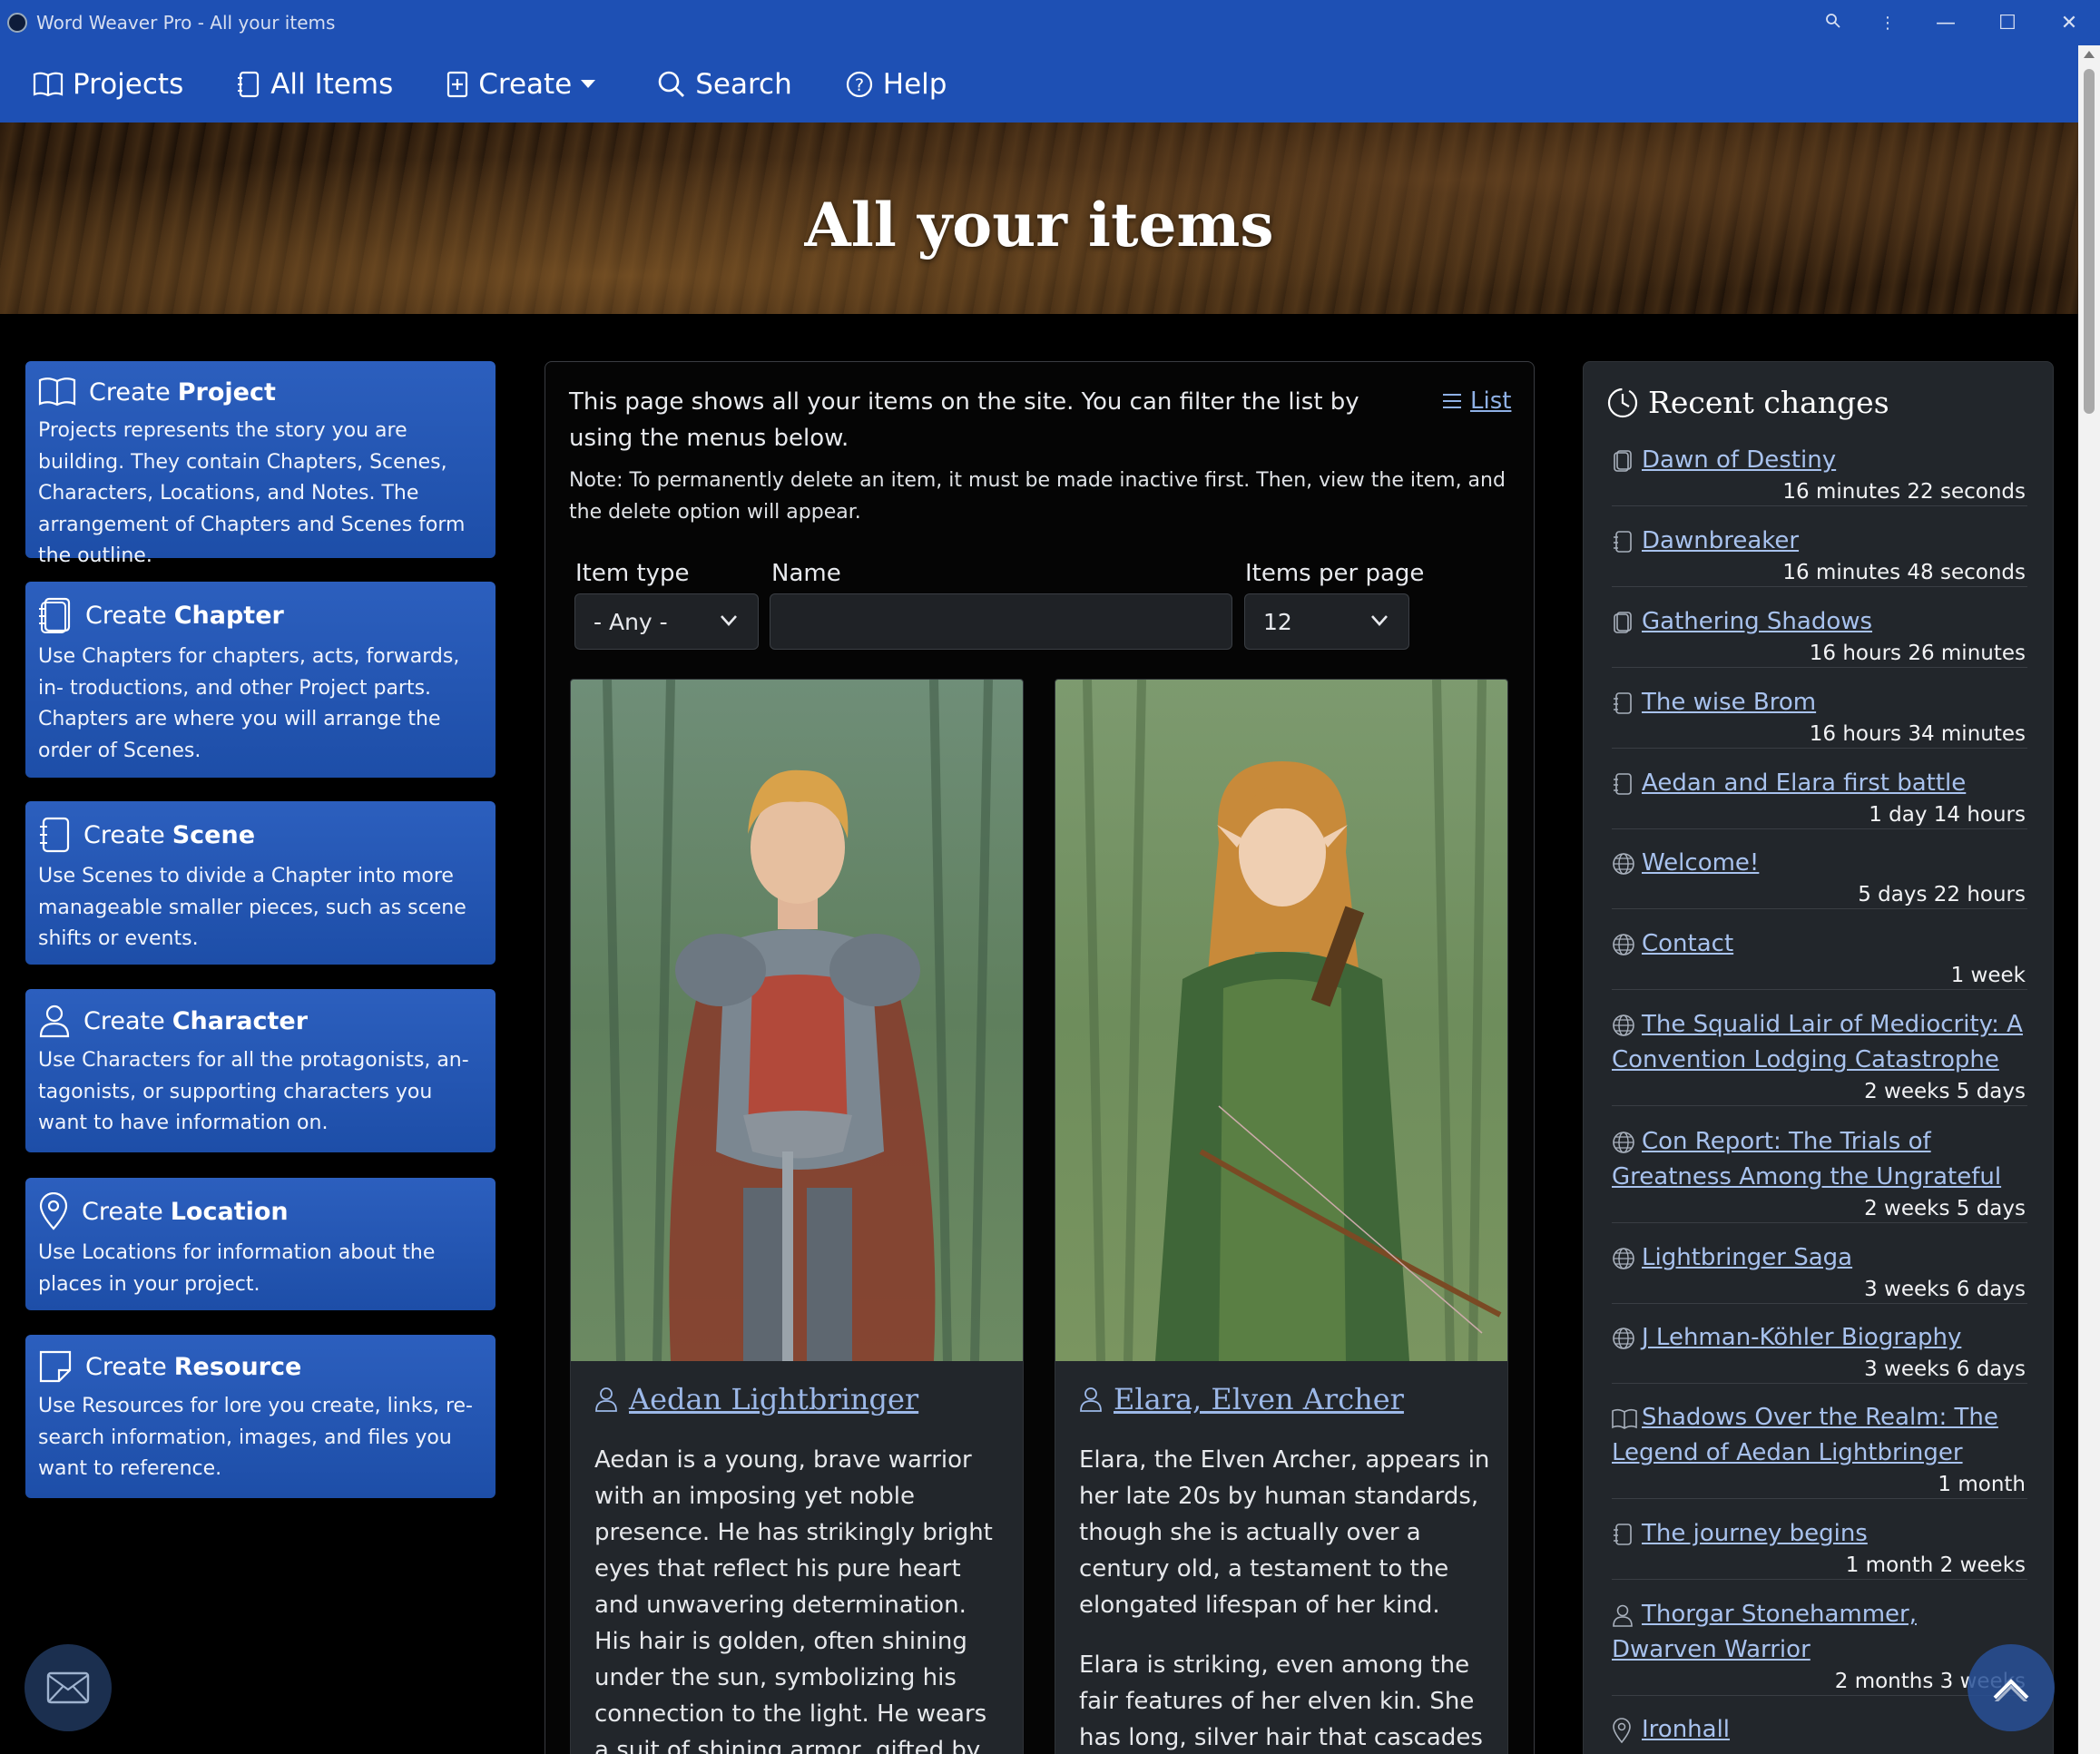  I want to click on recent-change-item: Ironhall, so click(1819, 1730).